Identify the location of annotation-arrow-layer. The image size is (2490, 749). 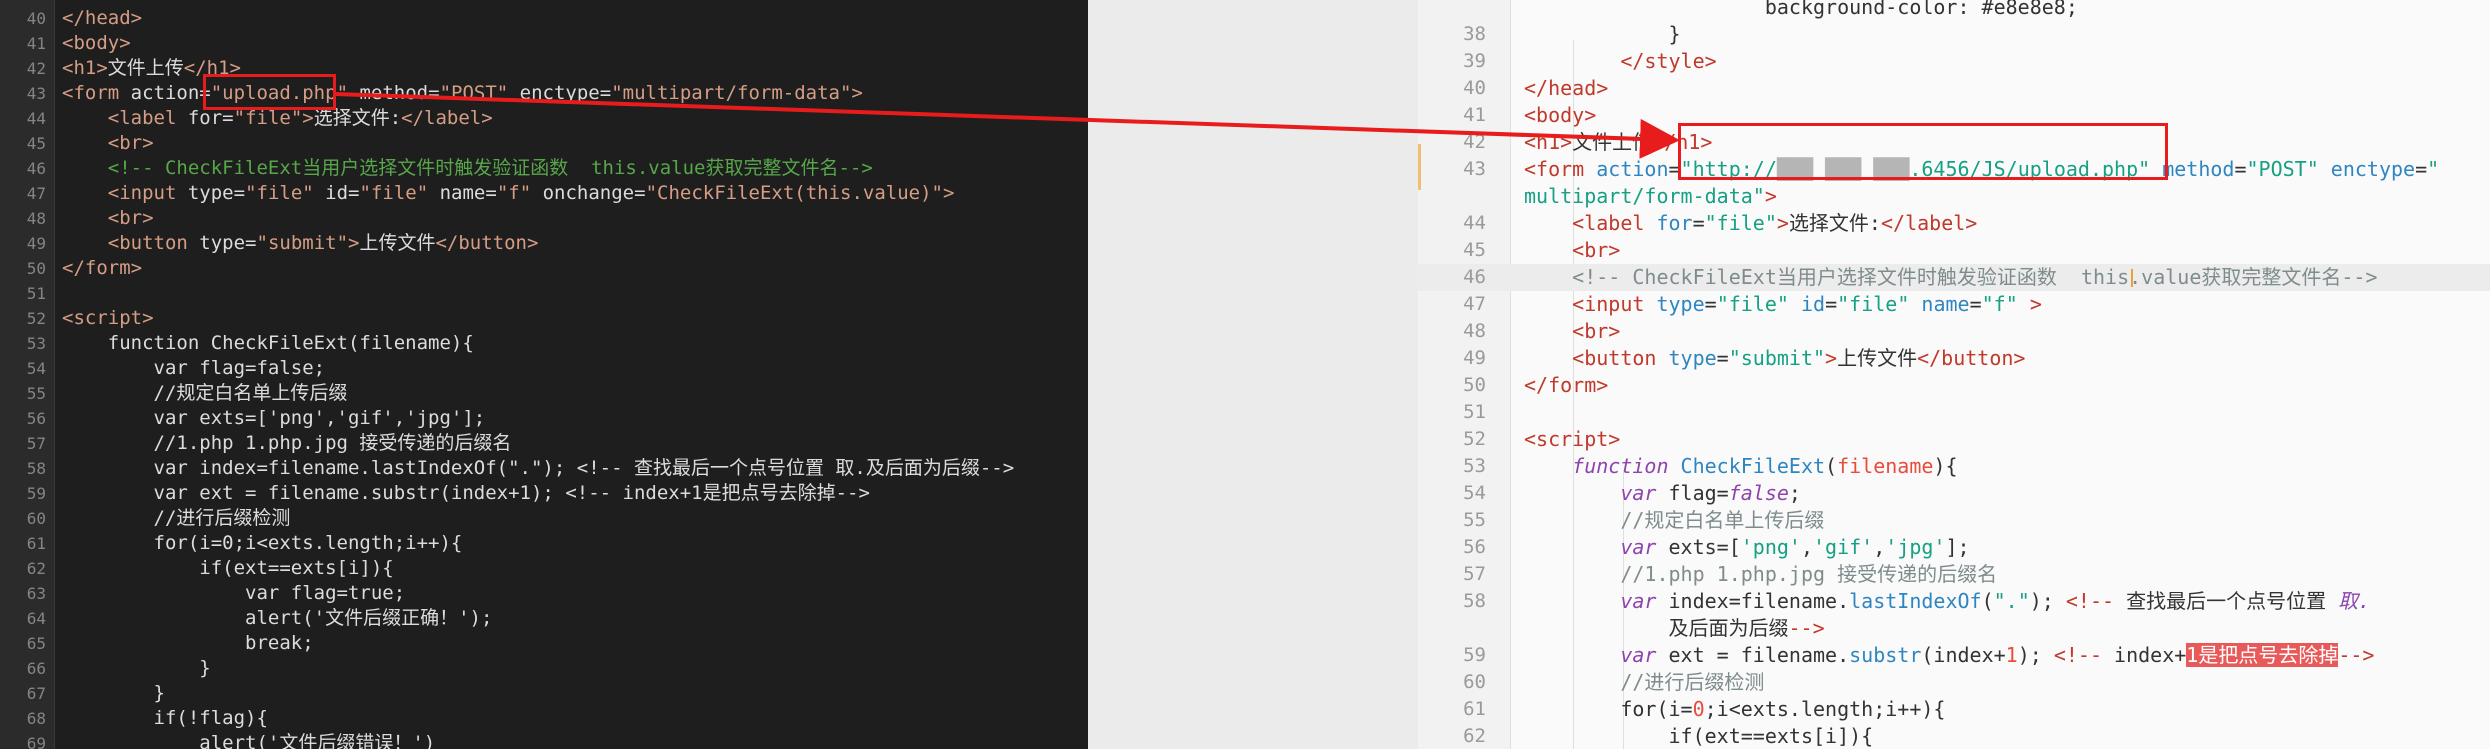
(1007, 125).